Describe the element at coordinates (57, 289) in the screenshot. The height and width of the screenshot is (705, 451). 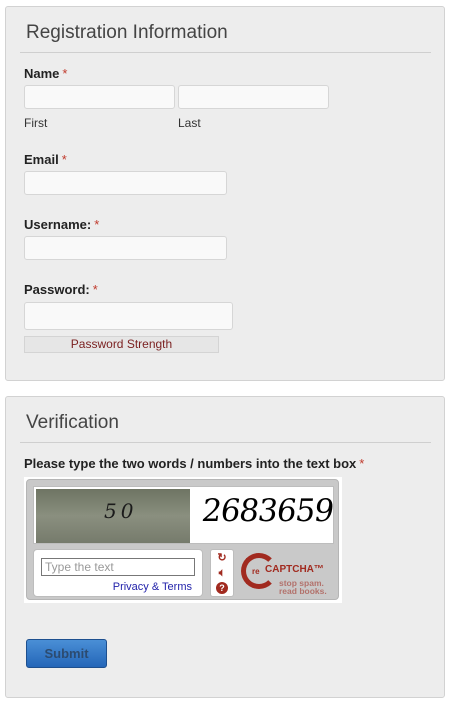
I see `password-label-text: Password:` at that location.